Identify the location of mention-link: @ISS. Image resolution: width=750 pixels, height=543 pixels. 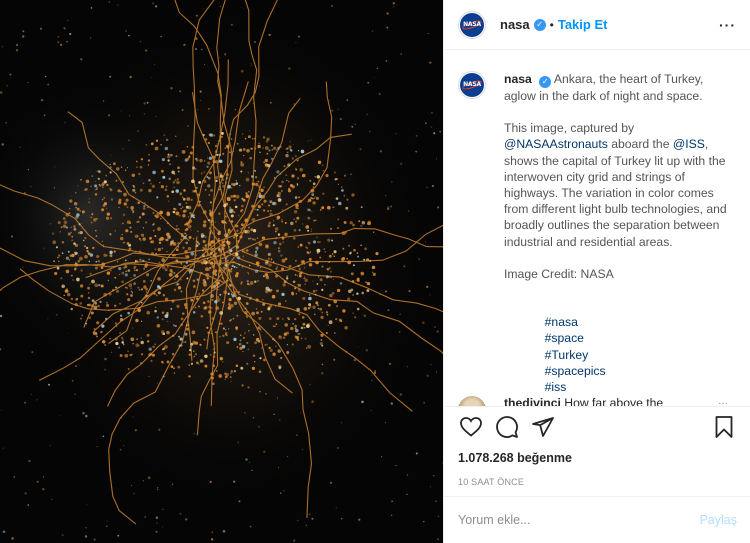
(689, 144).